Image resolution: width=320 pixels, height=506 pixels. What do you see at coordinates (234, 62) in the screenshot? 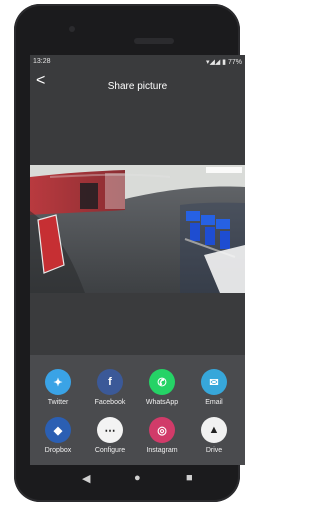
I see `battery-percent: 77%` at bounding box center [234, 62].